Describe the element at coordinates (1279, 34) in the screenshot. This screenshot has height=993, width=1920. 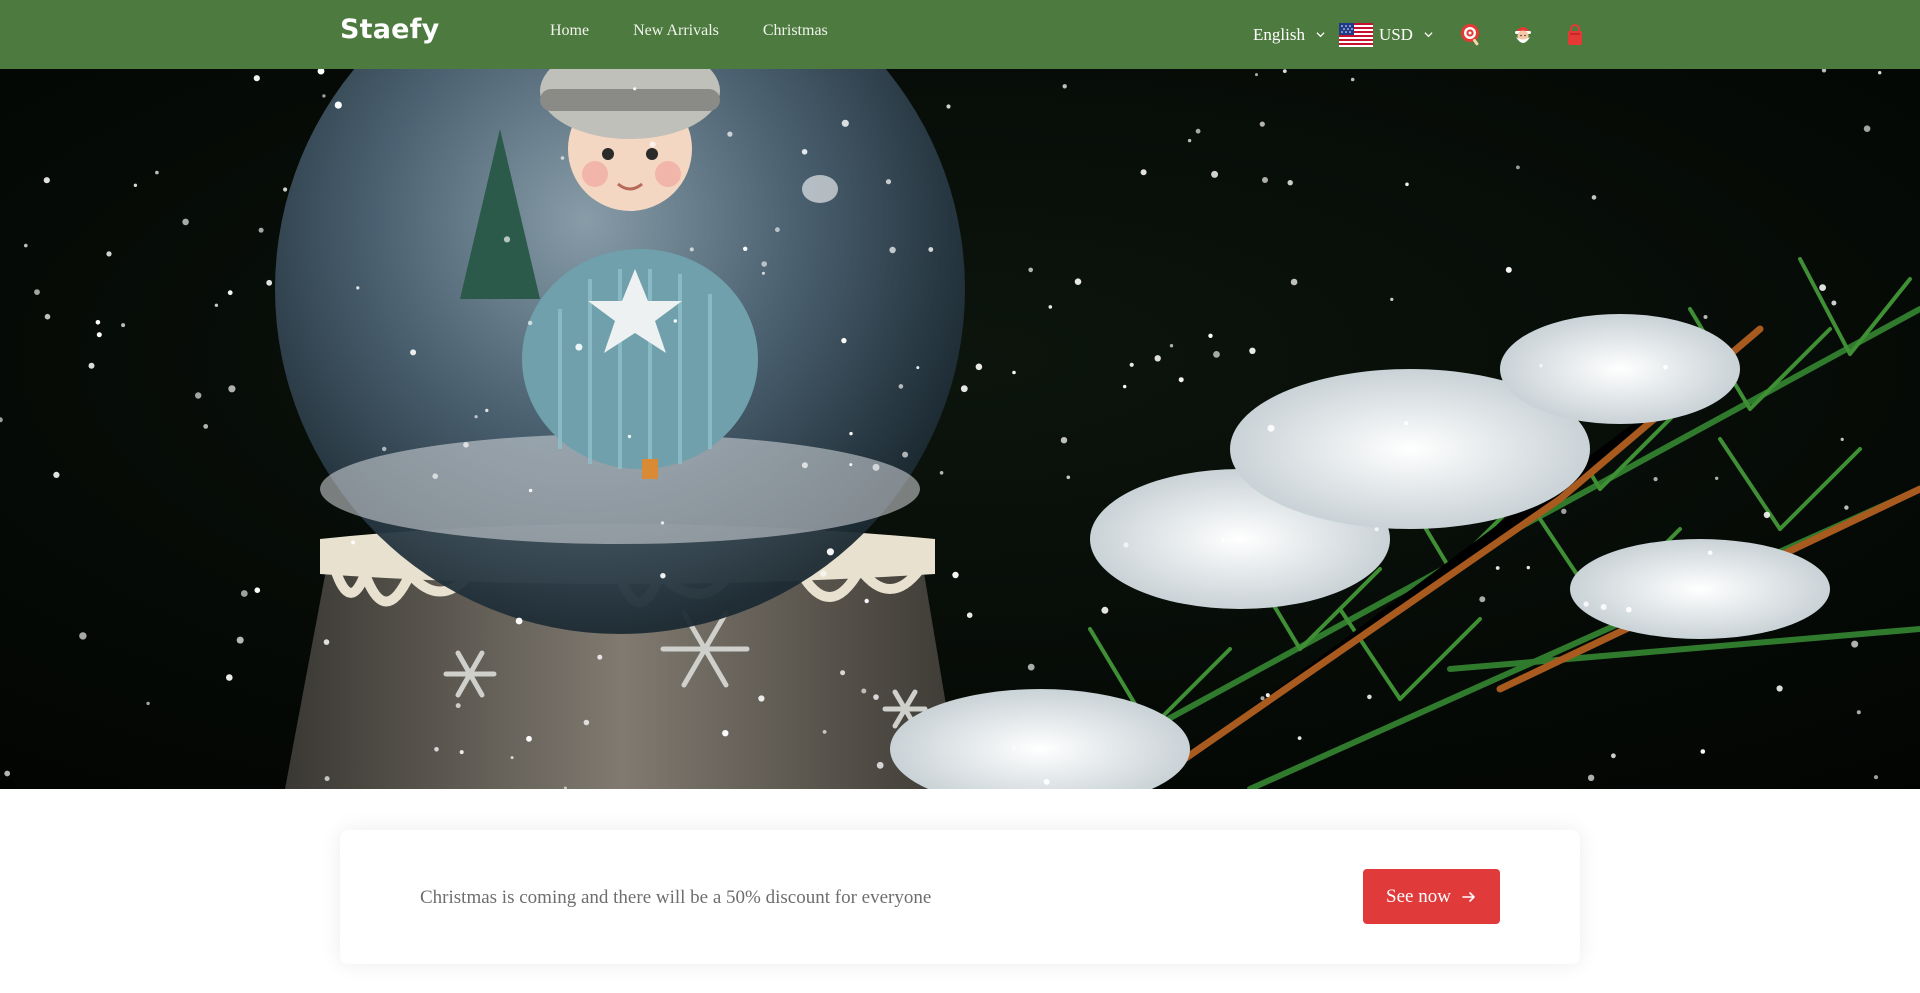
I see `language-label: English` at that location.